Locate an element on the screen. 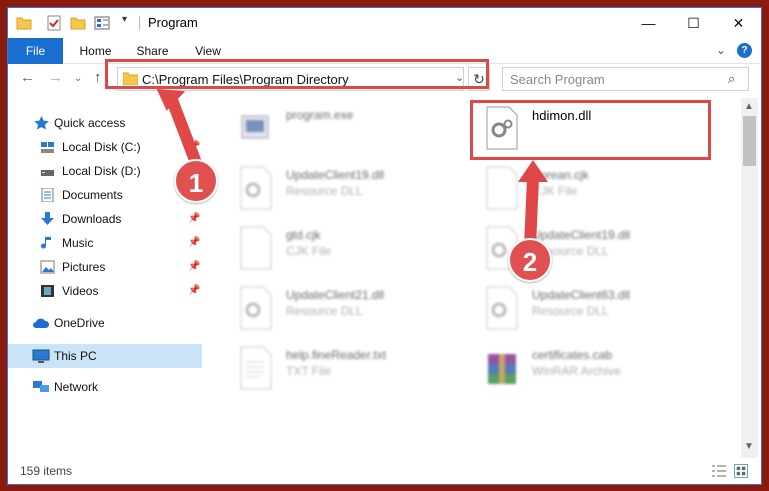 The image size is (769, 491). file-name: Korean.cjk is located at coordinates (560, 175).